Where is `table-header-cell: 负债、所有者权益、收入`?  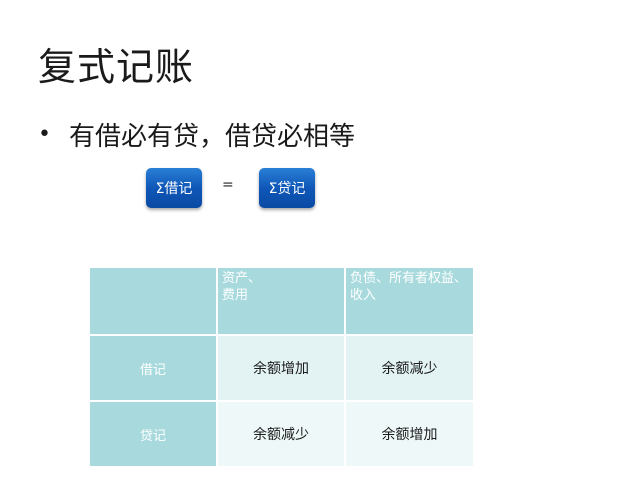 table-header-cell: 负债、所有者权益、收入 is located at coordinates (409, 301).